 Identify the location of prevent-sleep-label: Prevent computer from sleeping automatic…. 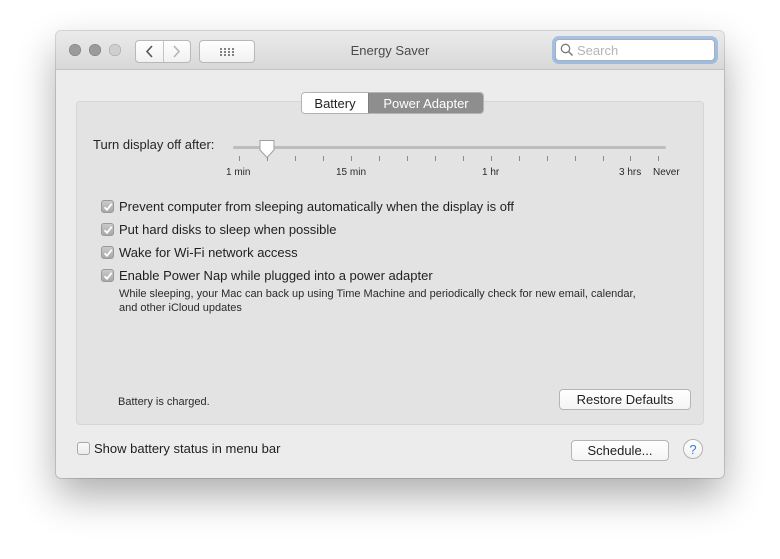
(316, 206).